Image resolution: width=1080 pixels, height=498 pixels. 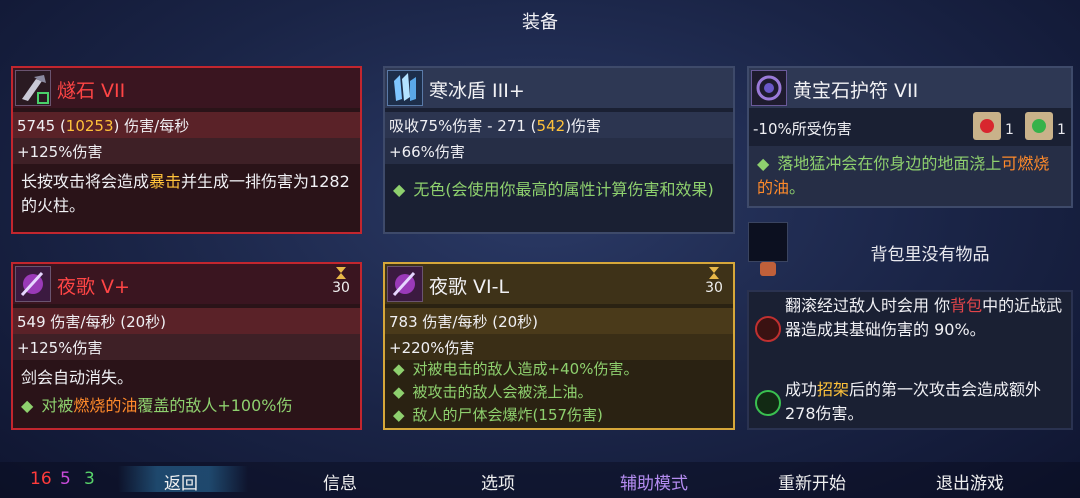 I want to click on scroll-of-brutality-icon, so click(x=987, y=126).